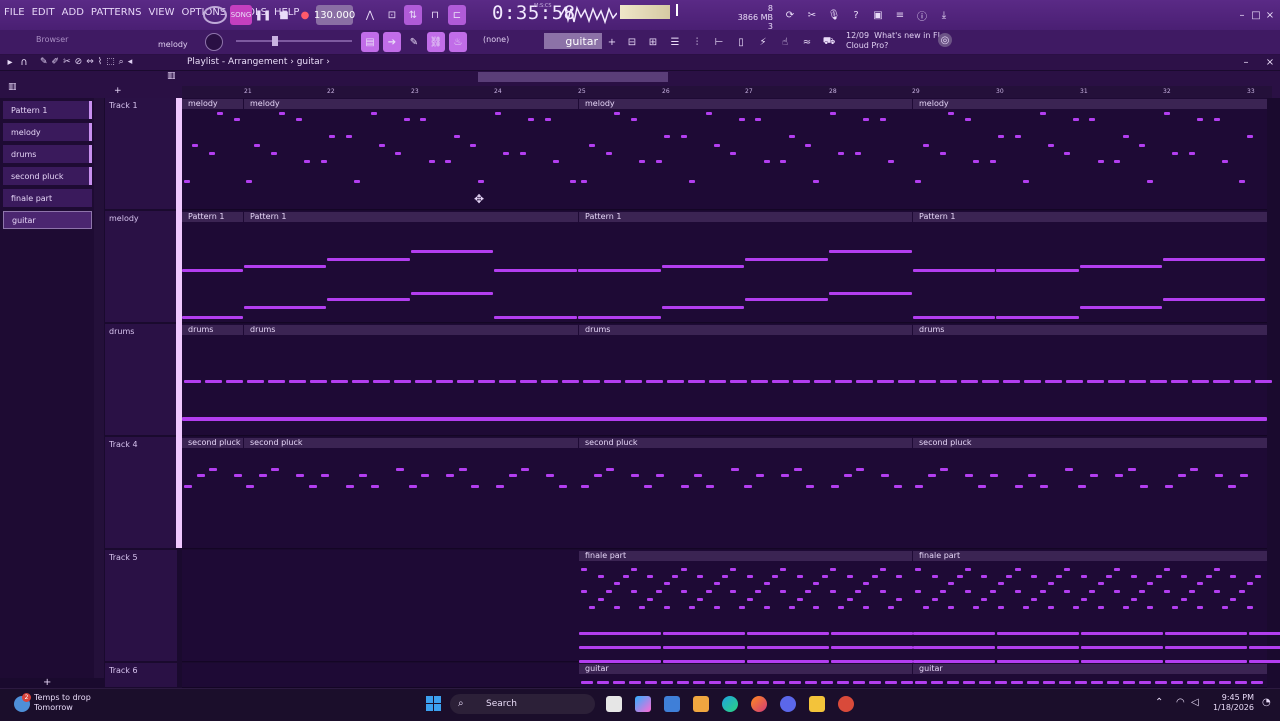  Describe the element at coordinates (614, 704) in the screenshot. I see `task-view-icon` at that location.